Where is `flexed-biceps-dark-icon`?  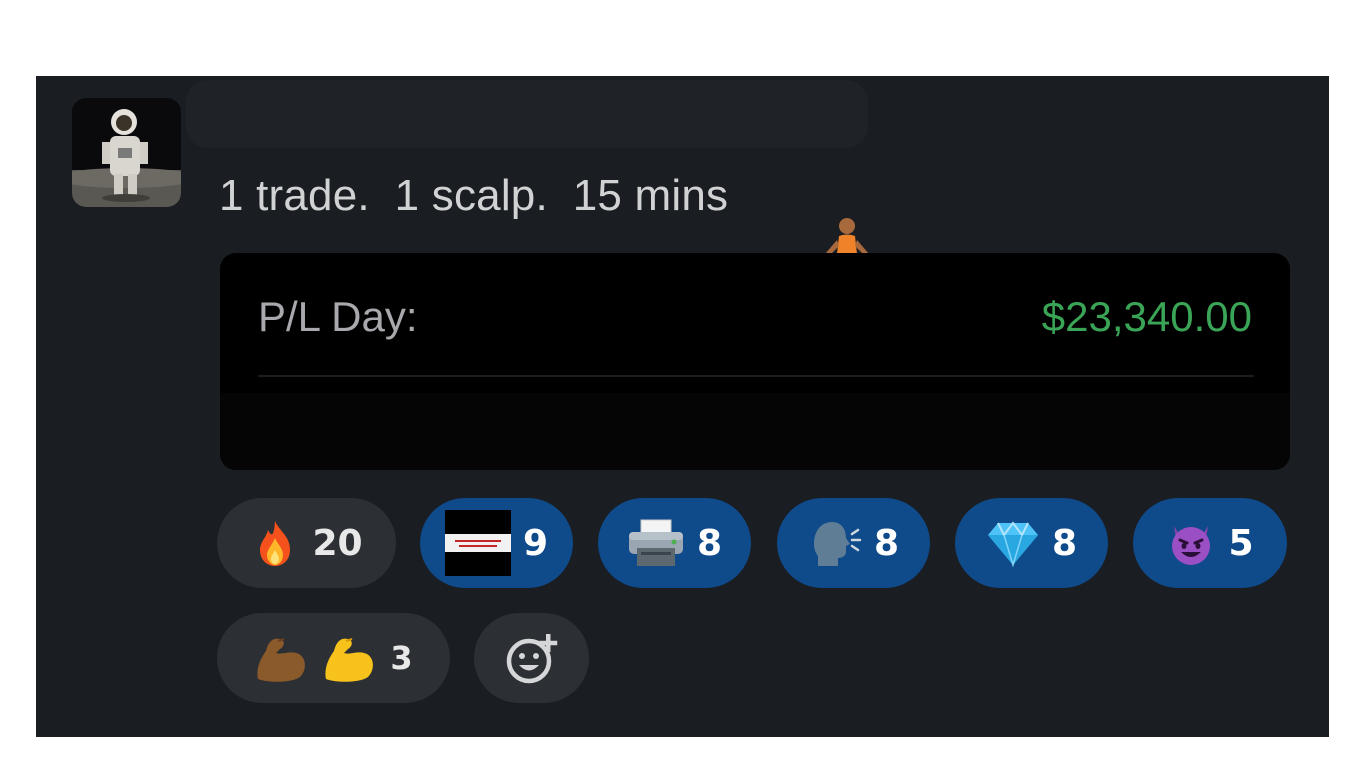 flexed-biceps-dark-icon is located at coordinates (282, 658).